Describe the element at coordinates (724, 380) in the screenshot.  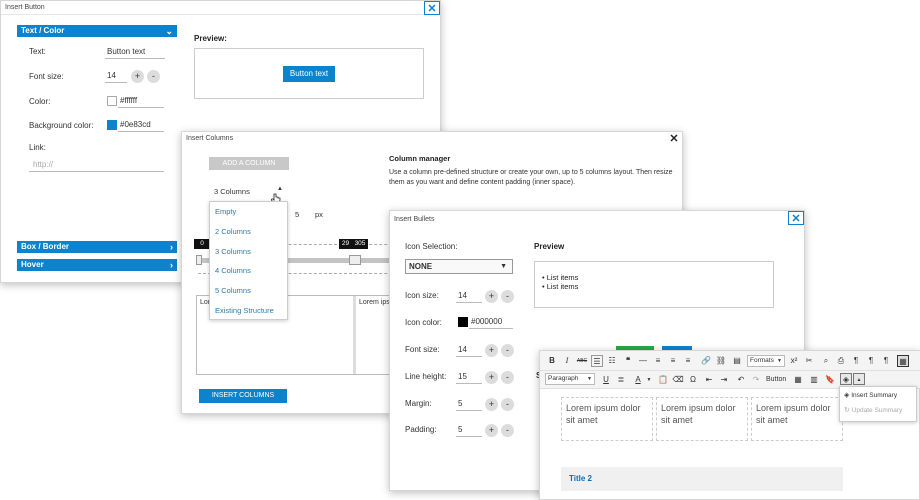
I see `indent-icon: ⇥` at that location.